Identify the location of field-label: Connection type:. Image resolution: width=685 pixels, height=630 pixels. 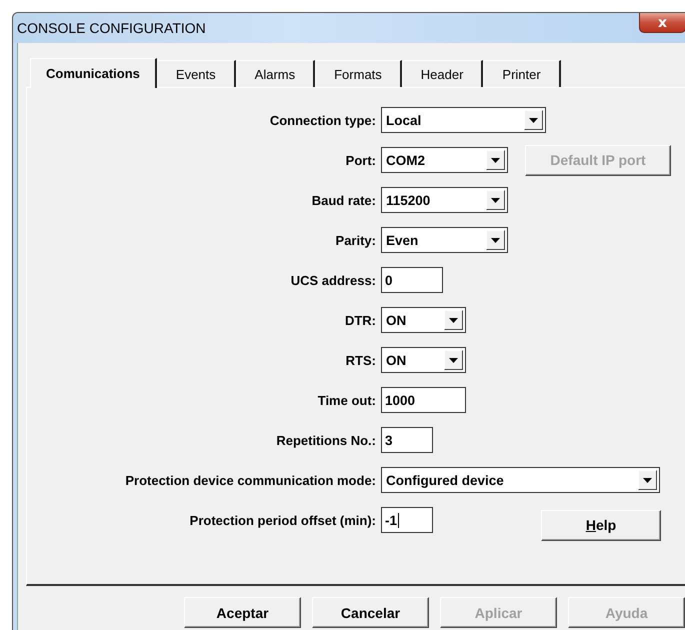
(322, 120).